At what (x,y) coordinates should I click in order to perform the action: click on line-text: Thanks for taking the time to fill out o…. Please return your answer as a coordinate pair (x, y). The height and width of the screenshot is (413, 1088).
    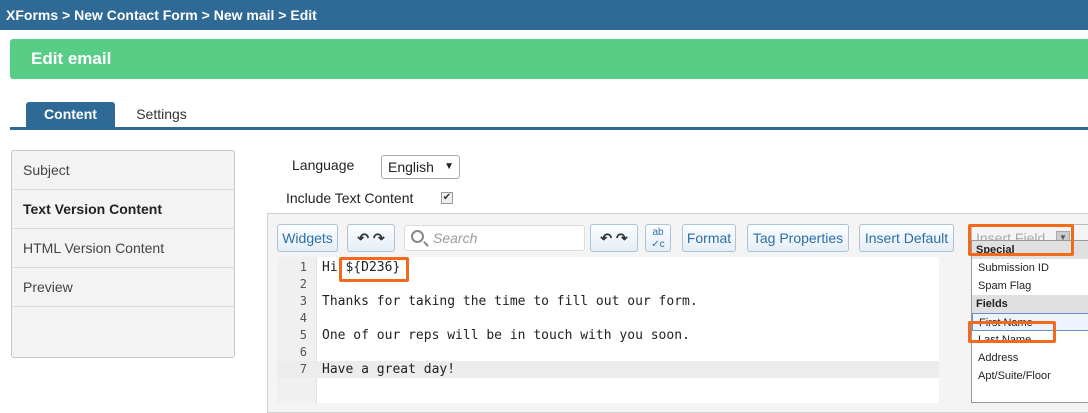
    Looking at the image, I should click on (510, 301).